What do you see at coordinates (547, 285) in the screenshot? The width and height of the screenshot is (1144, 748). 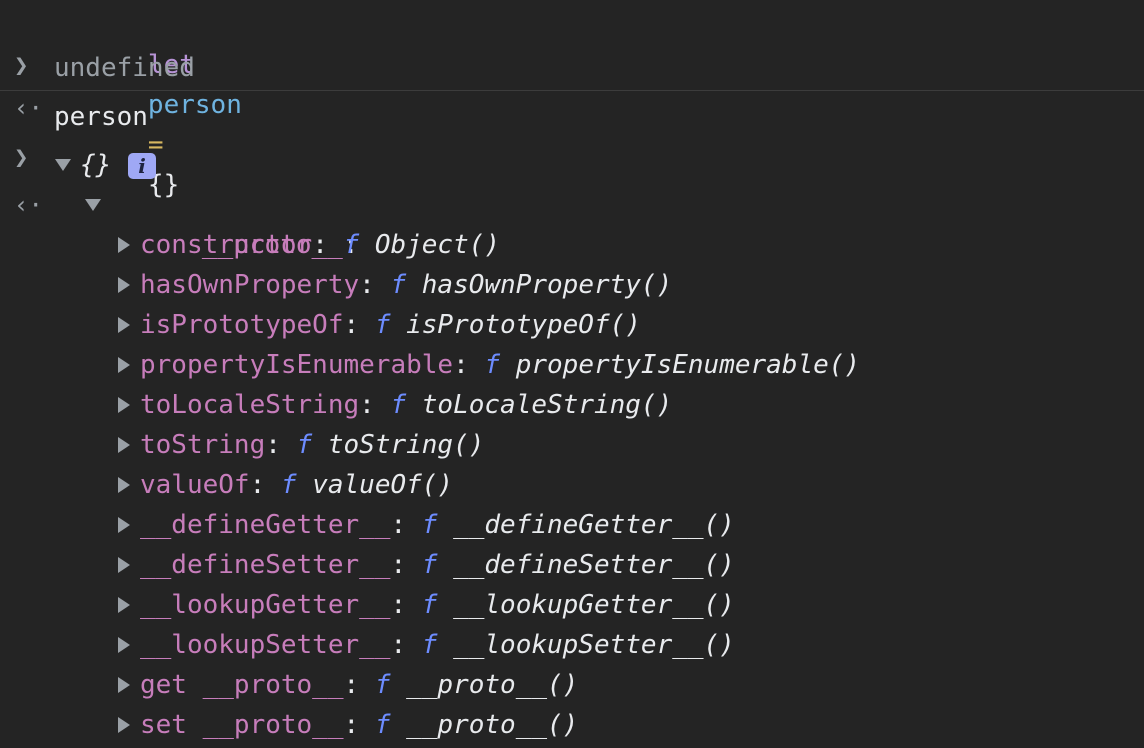 I see `function-signature: hasOwnProperty()` at bounding box center [547, 285].